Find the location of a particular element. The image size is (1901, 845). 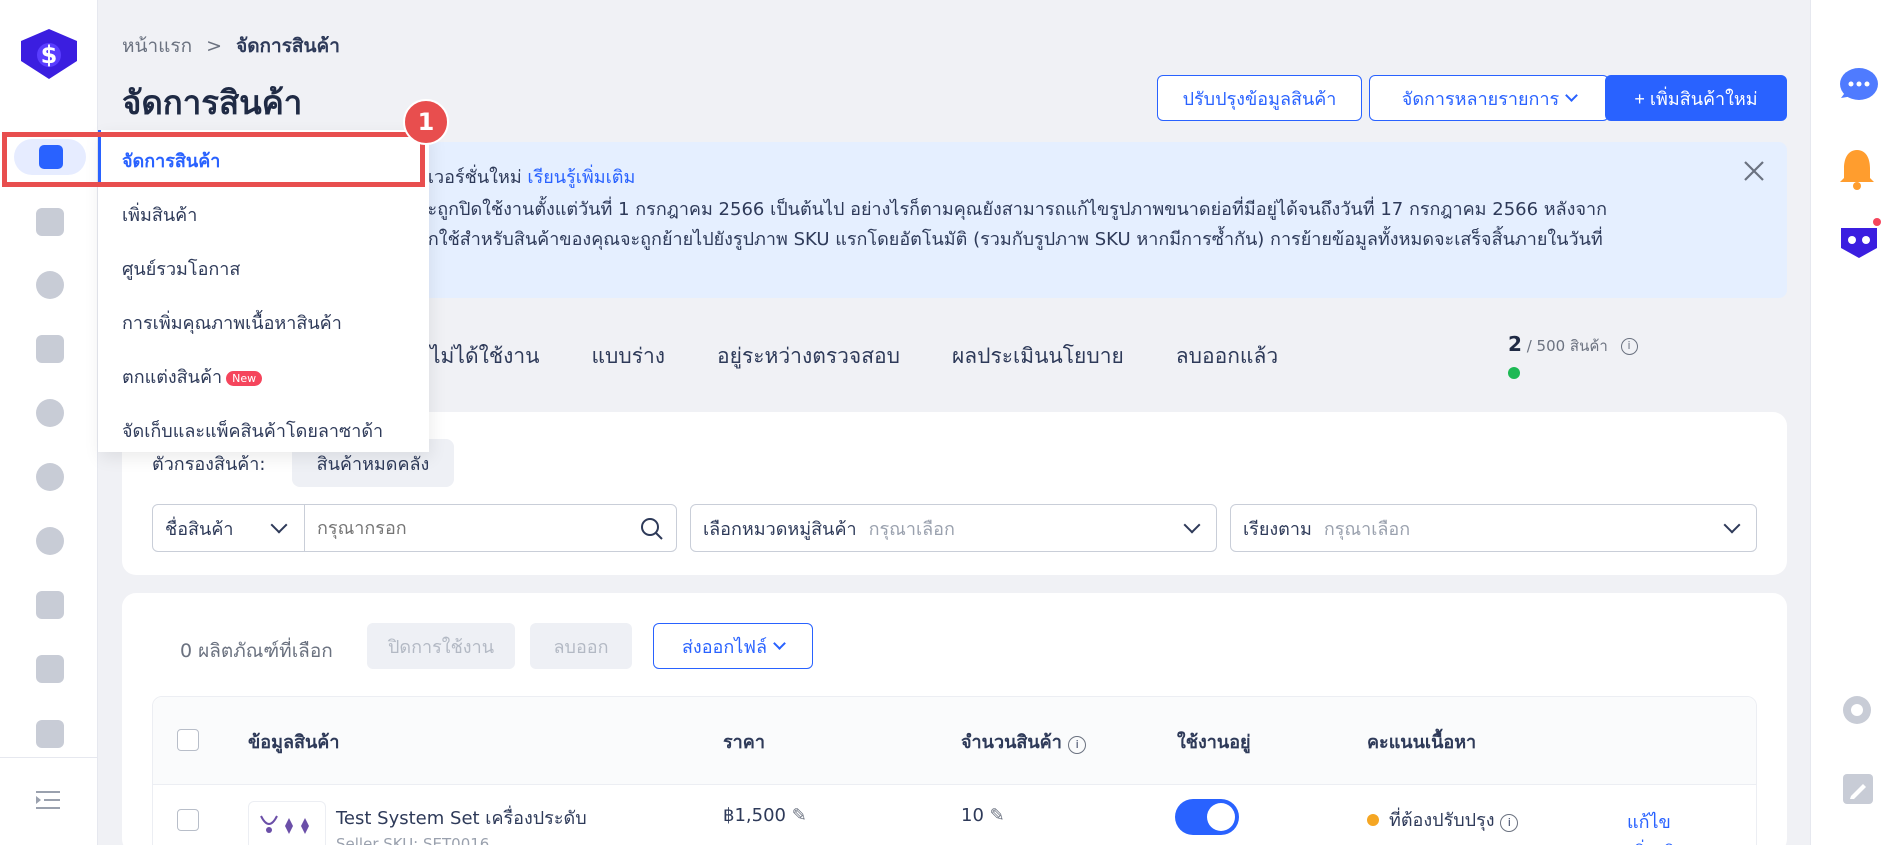

left-nav-rail: $ is located at coordinates (49, 422).